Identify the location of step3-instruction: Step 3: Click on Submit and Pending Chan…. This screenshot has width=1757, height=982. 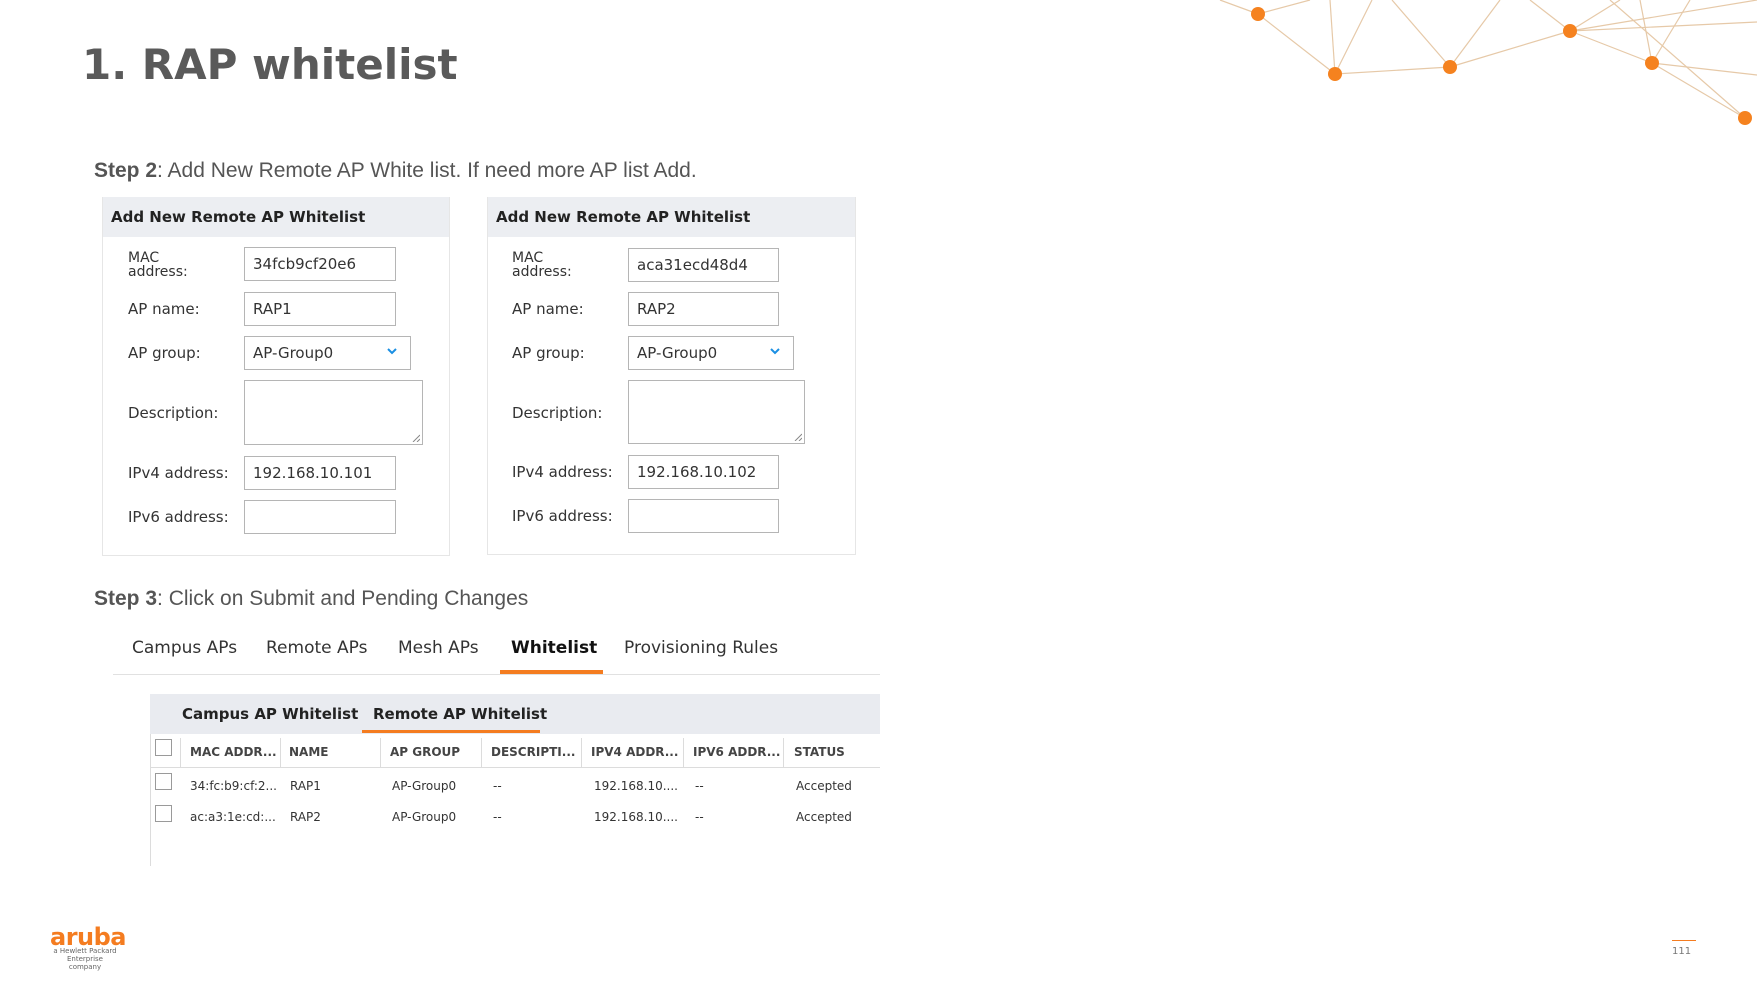
(311, 599).